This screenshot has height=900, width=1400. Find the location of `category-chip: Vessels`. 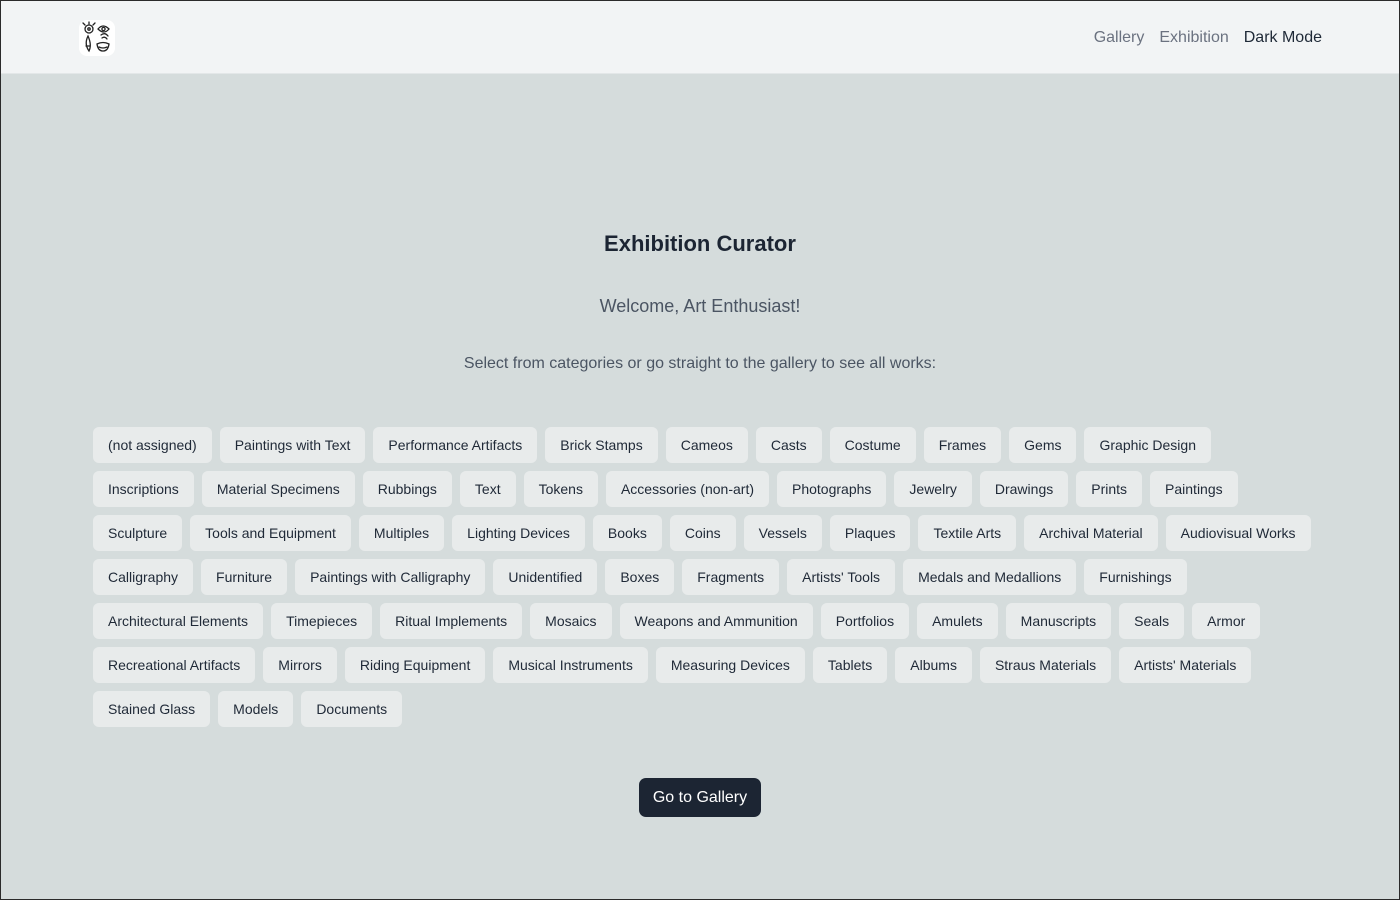

category-chip: Vessels is located at coordinates (782, 533).